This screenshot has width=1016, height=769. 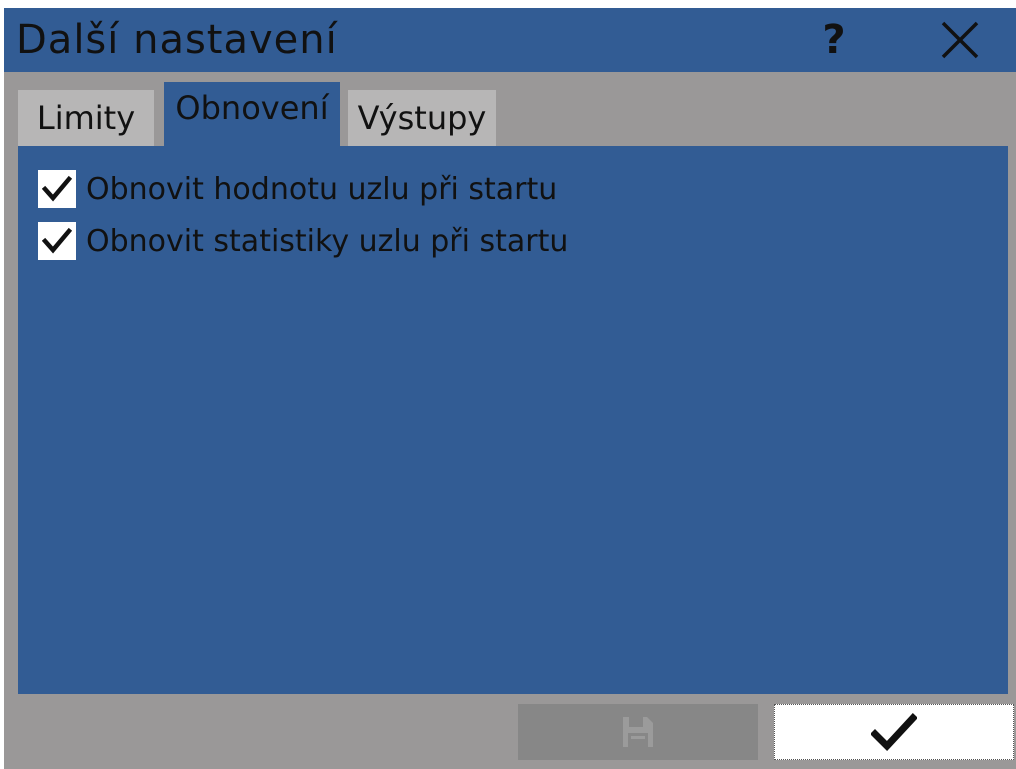 I want to click on tab-label: Limity, so click(x=86, y=118).